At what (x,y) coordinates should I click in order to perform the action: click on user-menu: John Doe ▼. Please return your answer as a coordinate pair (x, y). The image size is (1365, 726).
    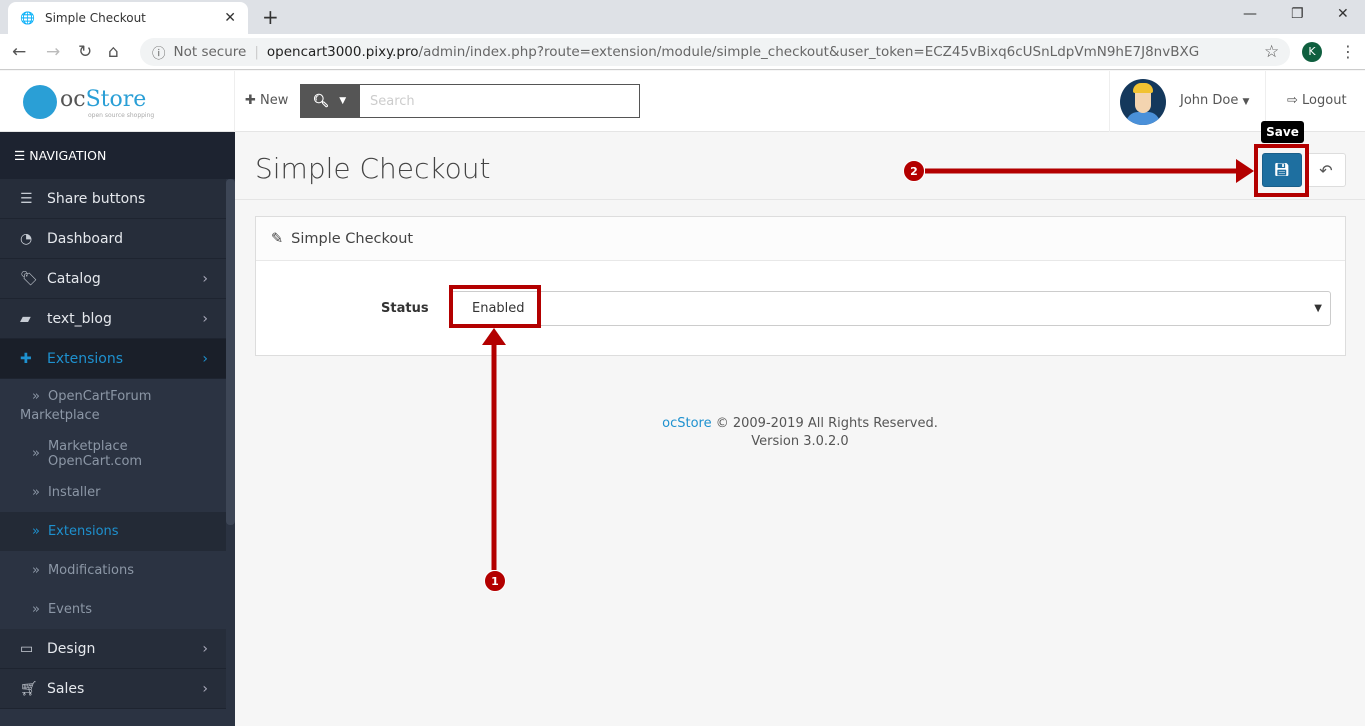
    Looking at the image, I should click on (1187, 101).